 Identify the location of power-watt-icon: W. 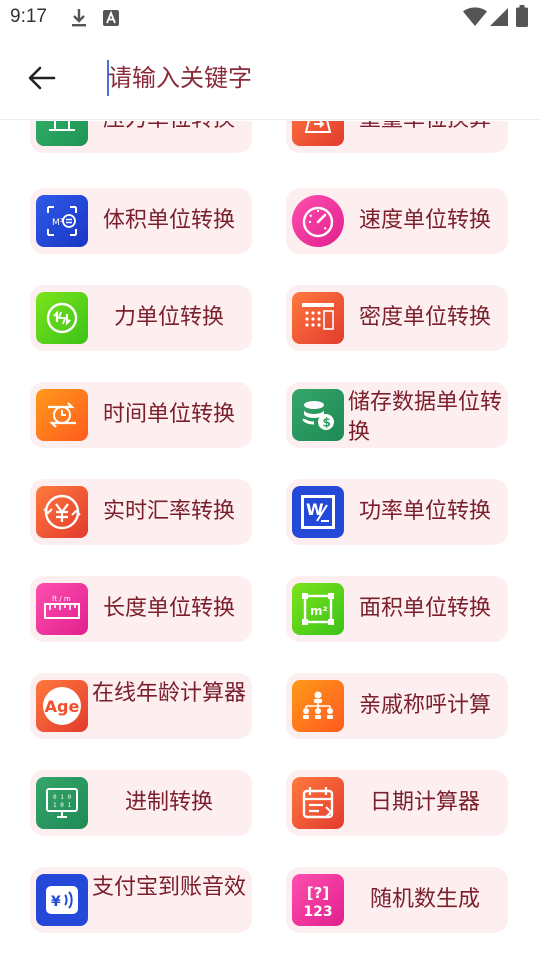
(318, 512).